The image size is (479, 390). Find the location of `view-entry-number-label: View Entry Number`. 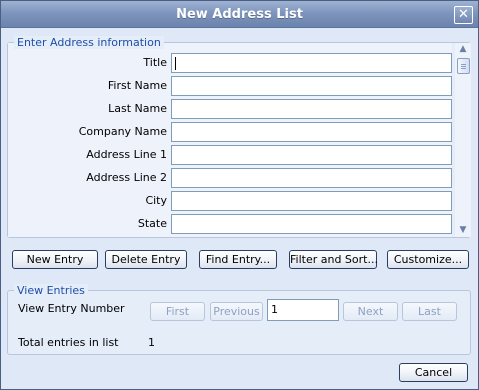

view-entry-number-label: View Entry Number is located at coordinates (71, 308).